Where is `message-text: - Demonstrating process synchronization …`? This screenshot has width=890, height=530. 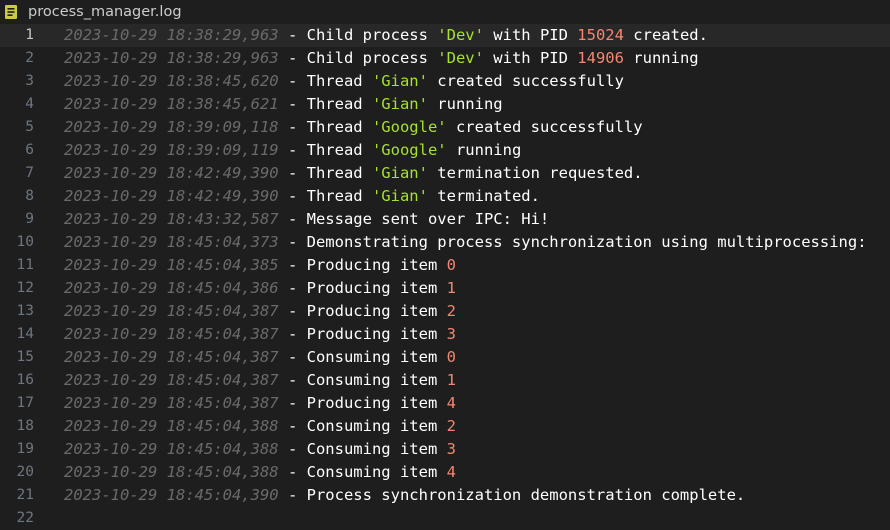
message-text: - Demonstrating process synchronization … is located at coordinates (572, 242).